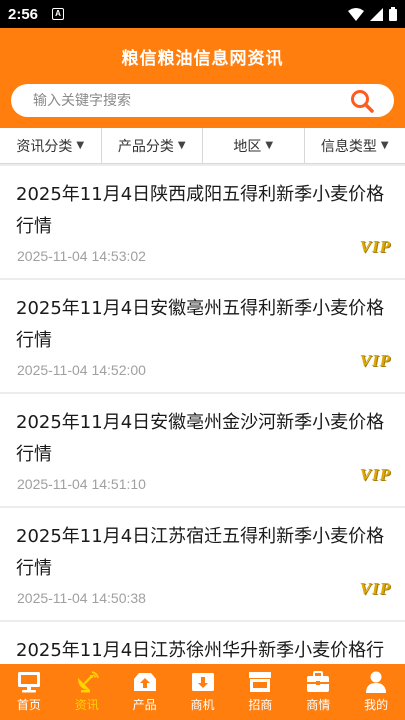  Describe the element at coordinates (318, 705) in the screenshot. I see `nav-label: 商情` at that location.